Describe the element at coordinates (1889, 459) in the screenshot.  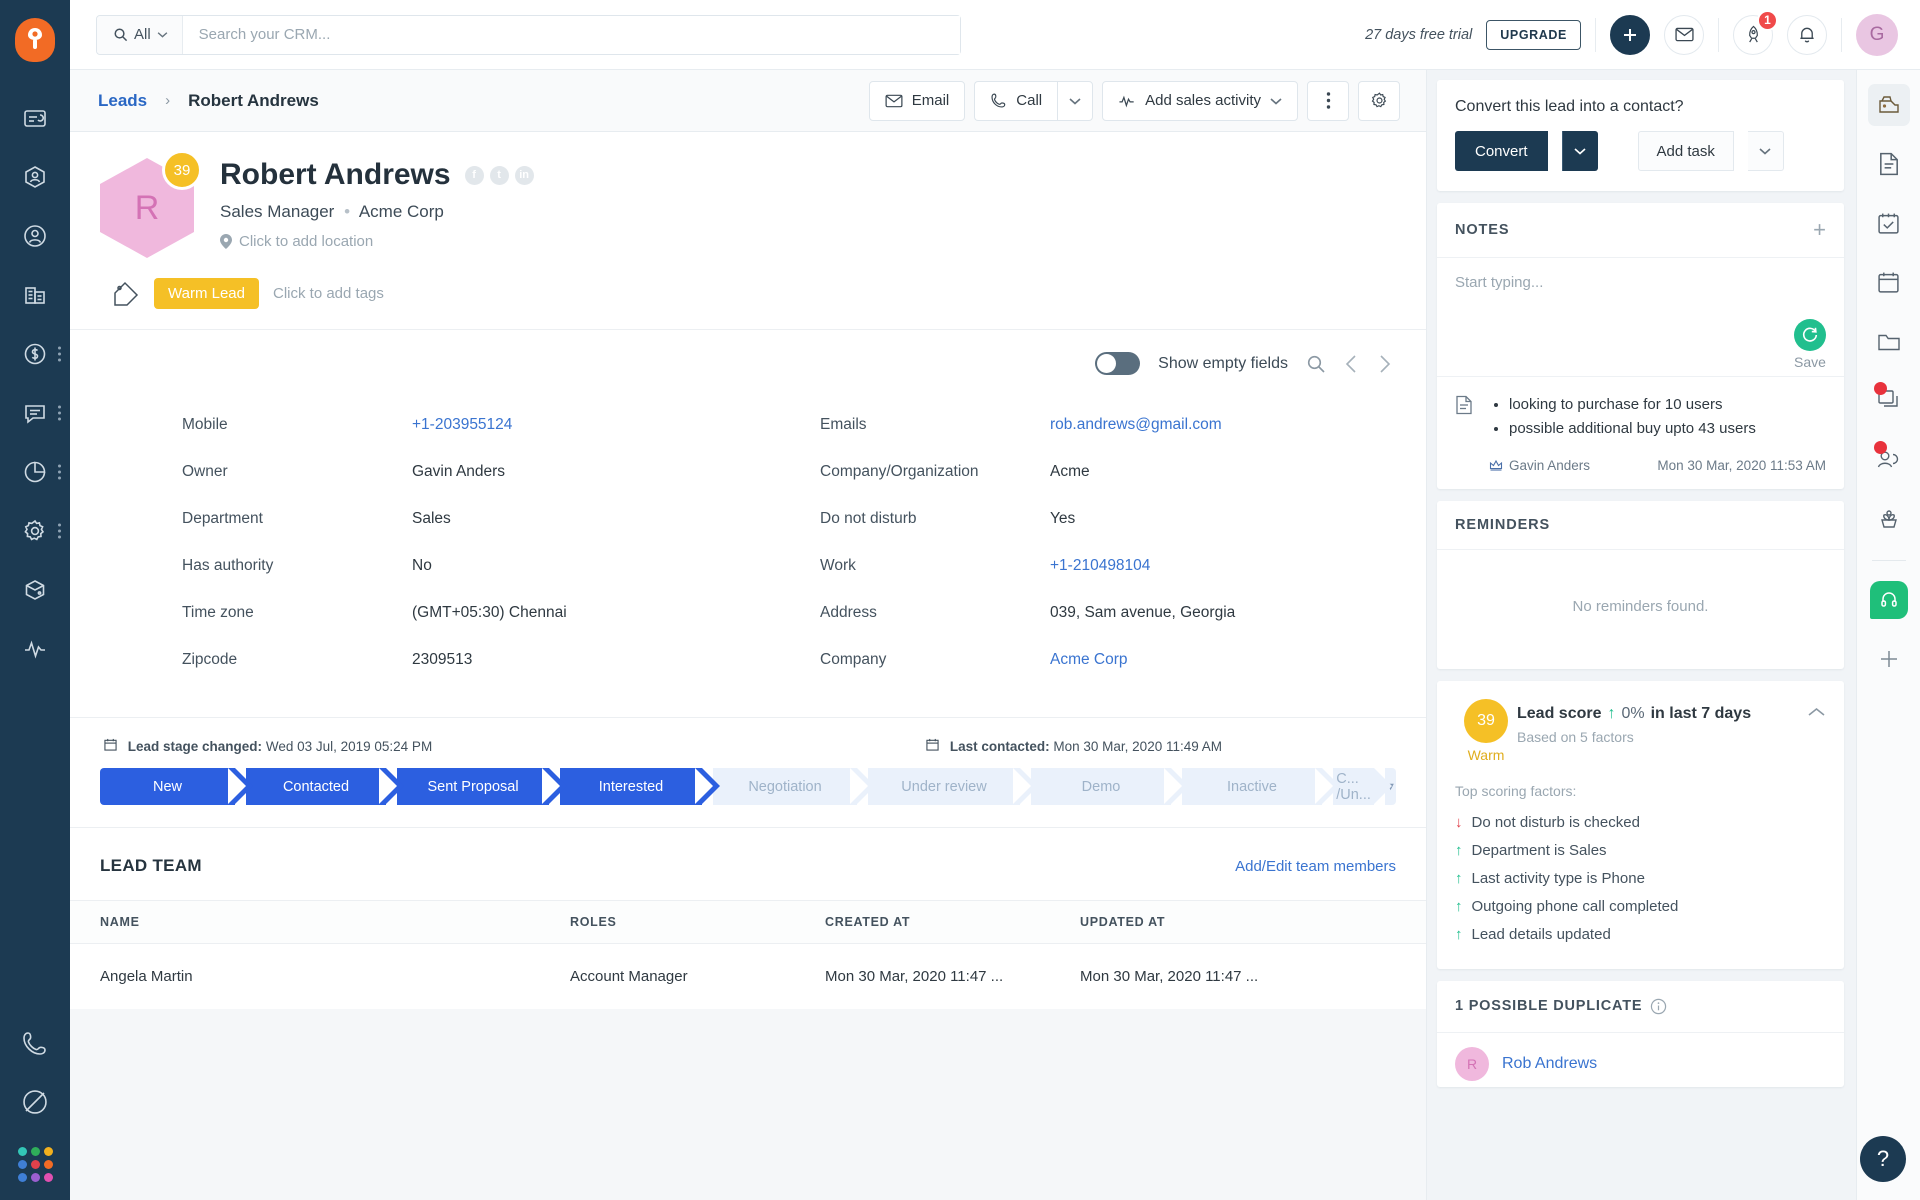
I see `rail-item-contacts` at that location.